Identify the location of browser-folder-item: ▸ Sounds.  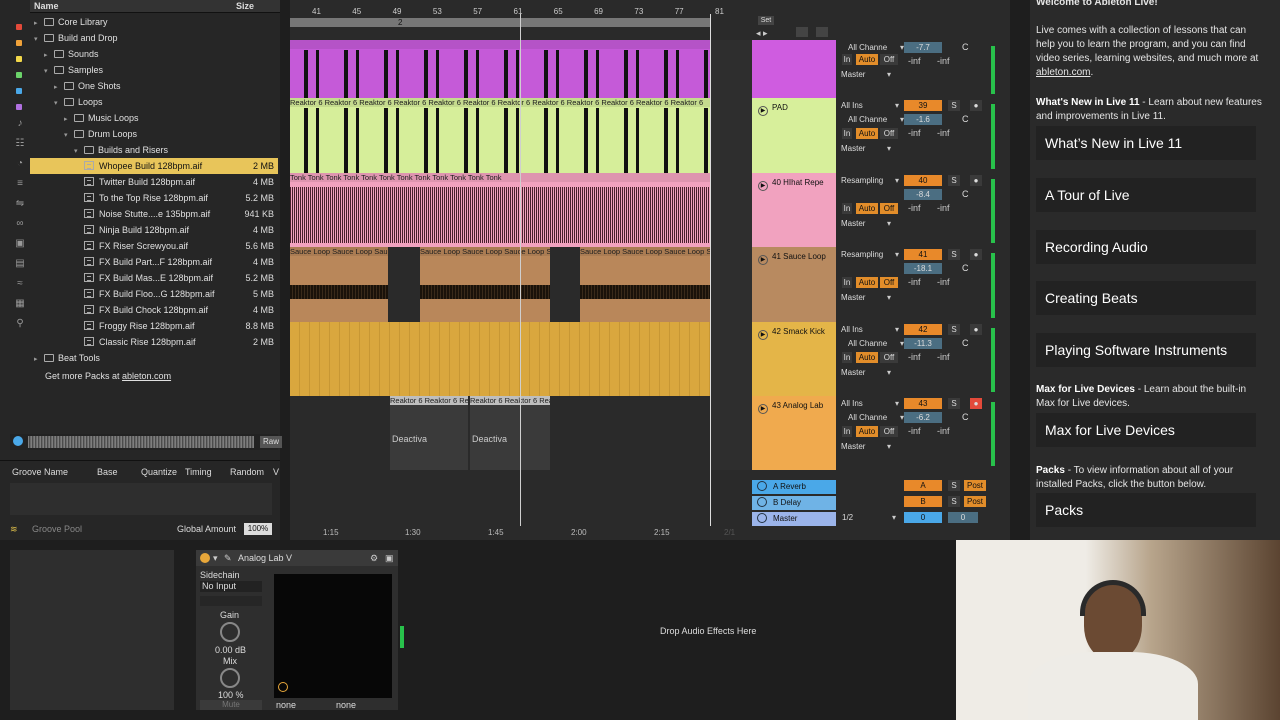
(154, 54).